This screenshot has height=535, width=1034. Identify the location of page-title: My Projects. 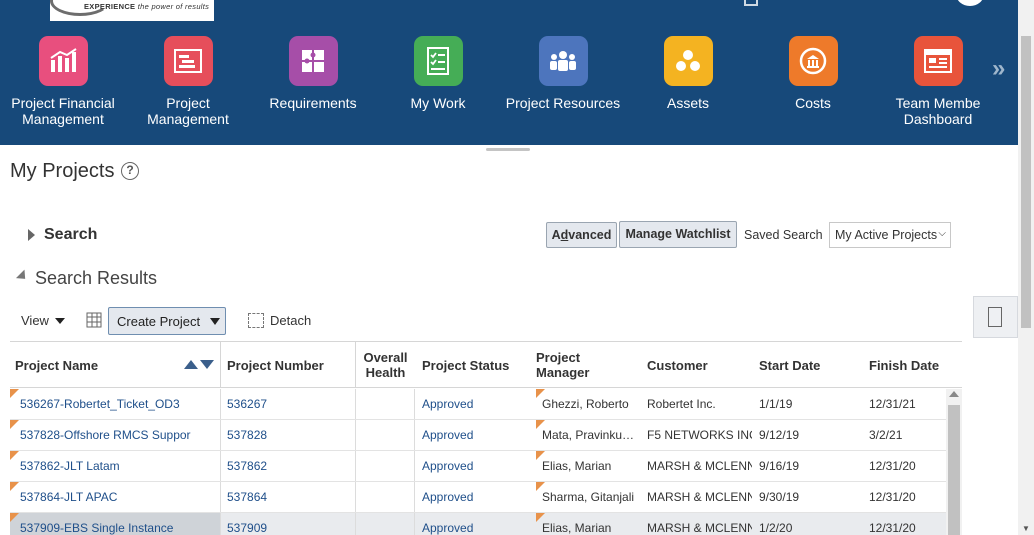
(62, 171).